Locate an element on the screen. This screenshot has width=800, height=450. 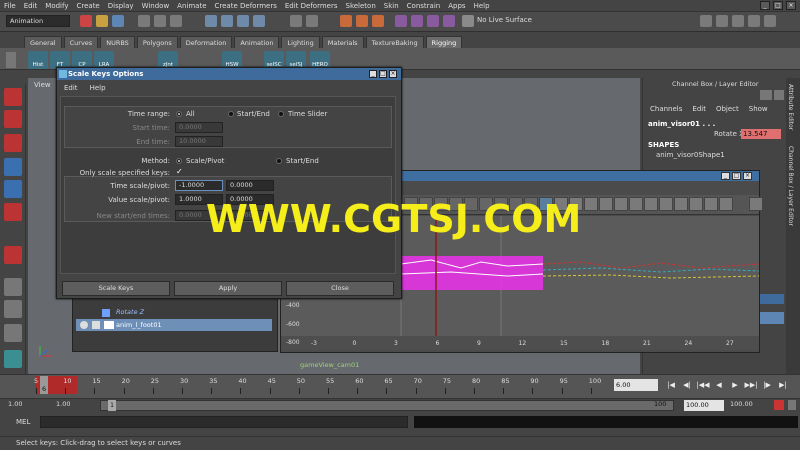
snap-point-icon is located at coordinates (243, 21).